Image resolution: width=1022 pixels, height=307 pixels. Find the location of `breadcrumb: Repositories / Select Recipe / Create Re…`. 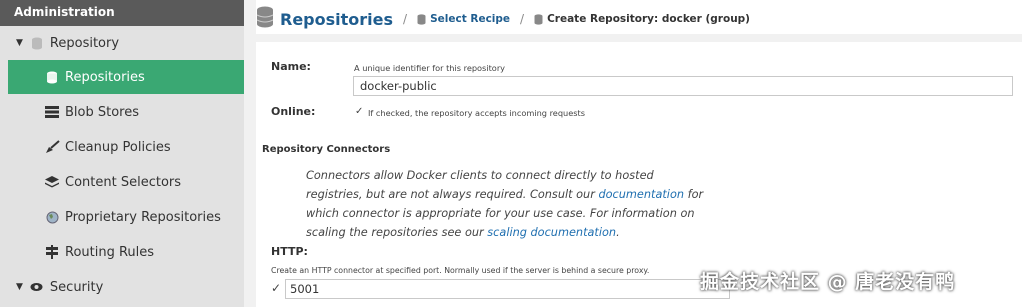

breadcrumb: Repositories / Select Recipe / Create Re… is located at coordinates (503, 19).